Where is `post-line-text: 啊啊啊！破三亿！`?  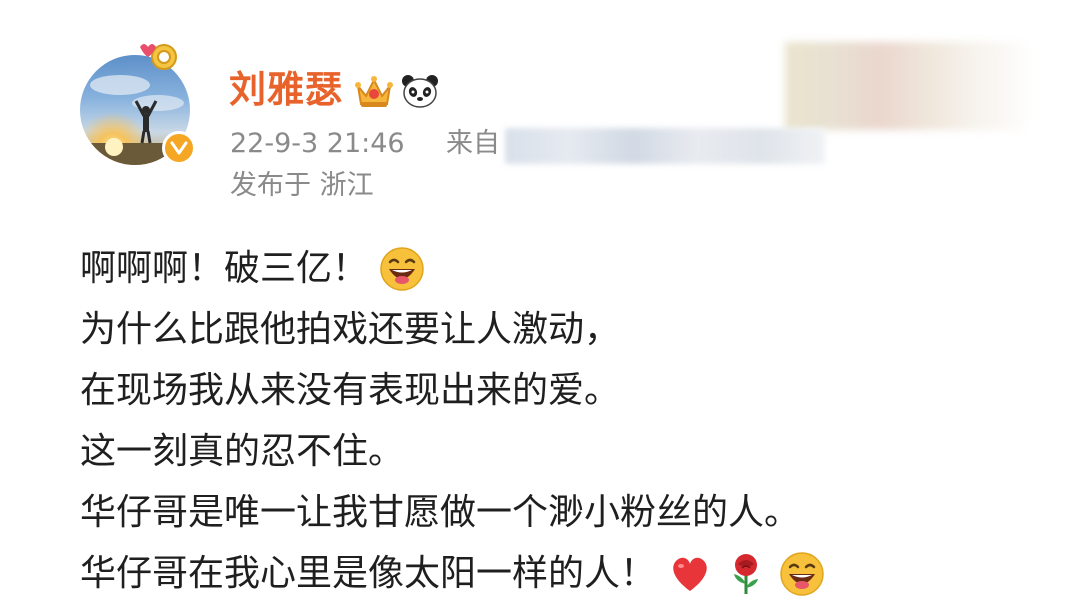 post-line-text: 啊啊啊！破三亿！ is located at coordinates (224, 268).